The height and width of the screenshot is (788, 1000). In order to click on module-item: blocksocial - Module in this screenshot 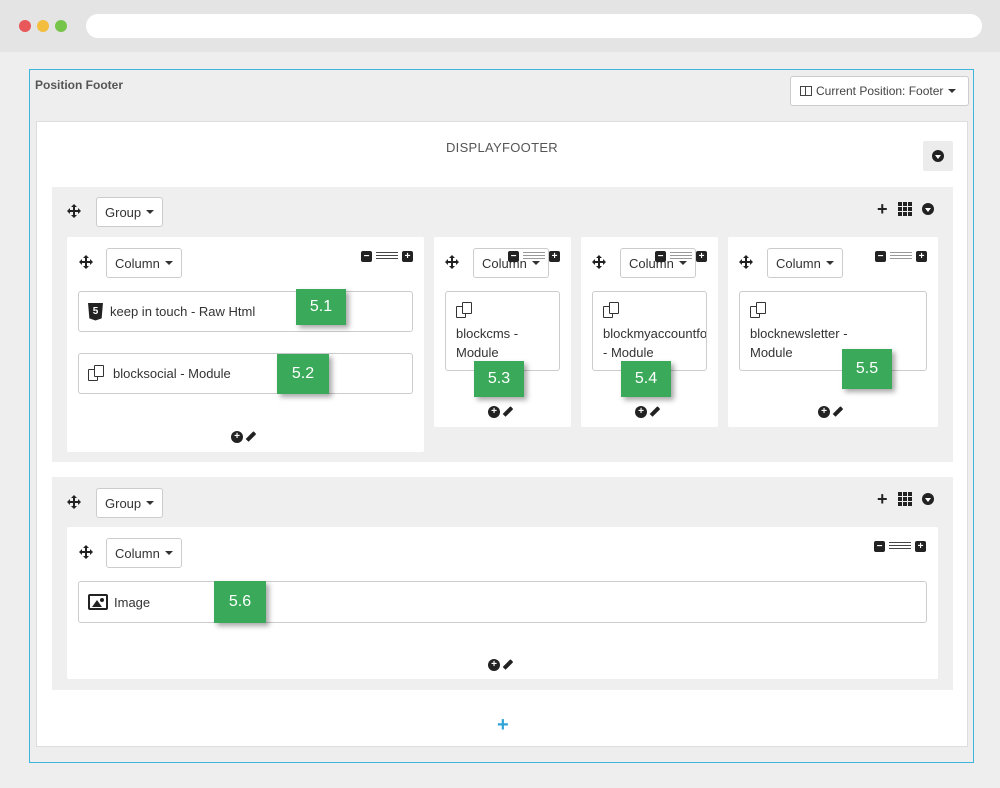, I will do `click(245, 373)`.